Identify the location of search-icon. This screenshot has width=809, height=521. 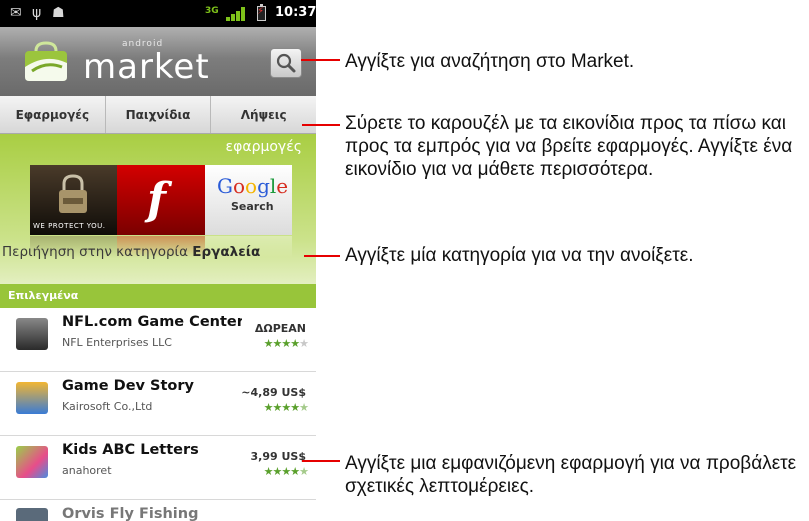
(286, 63).